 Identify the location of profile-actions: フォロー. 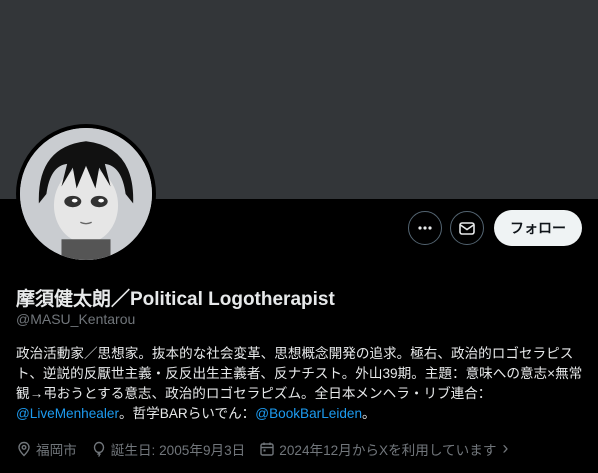
(495, 228).